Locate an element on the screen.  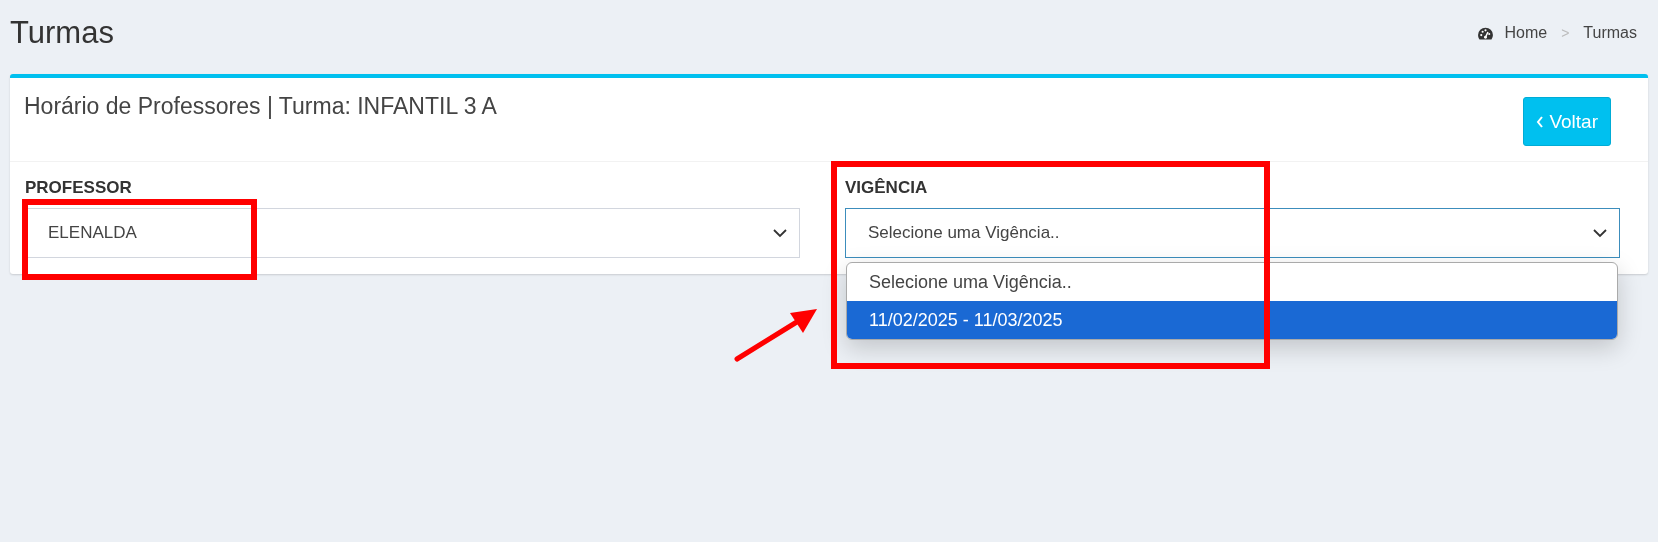
breadcrumb-link: Turmas is located at coordinates (1610, 33).